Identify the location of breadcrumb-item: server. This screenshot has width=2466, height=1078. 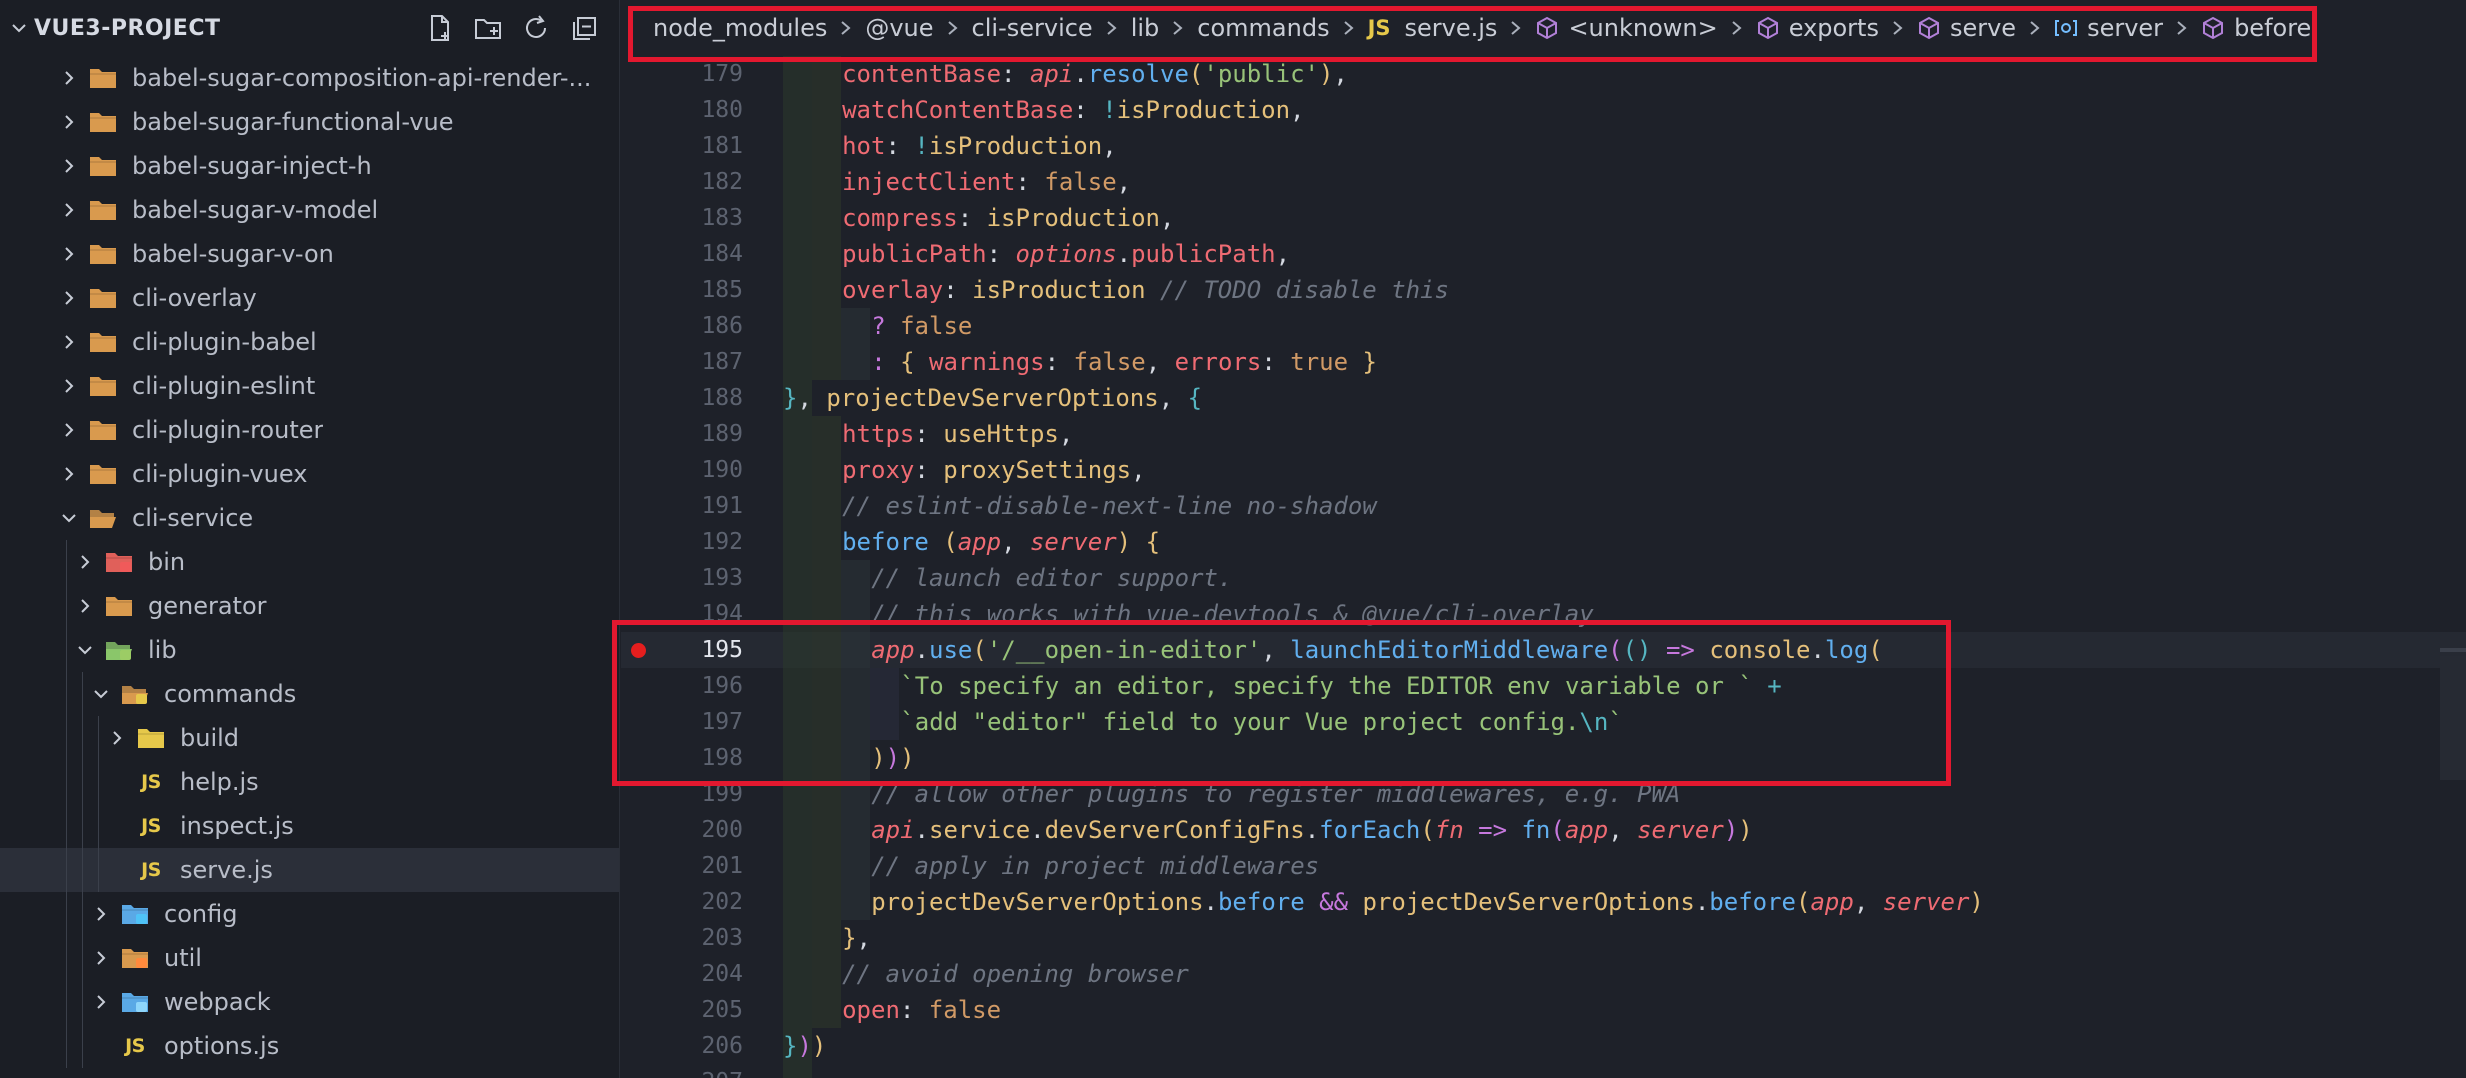
(2108, 28).